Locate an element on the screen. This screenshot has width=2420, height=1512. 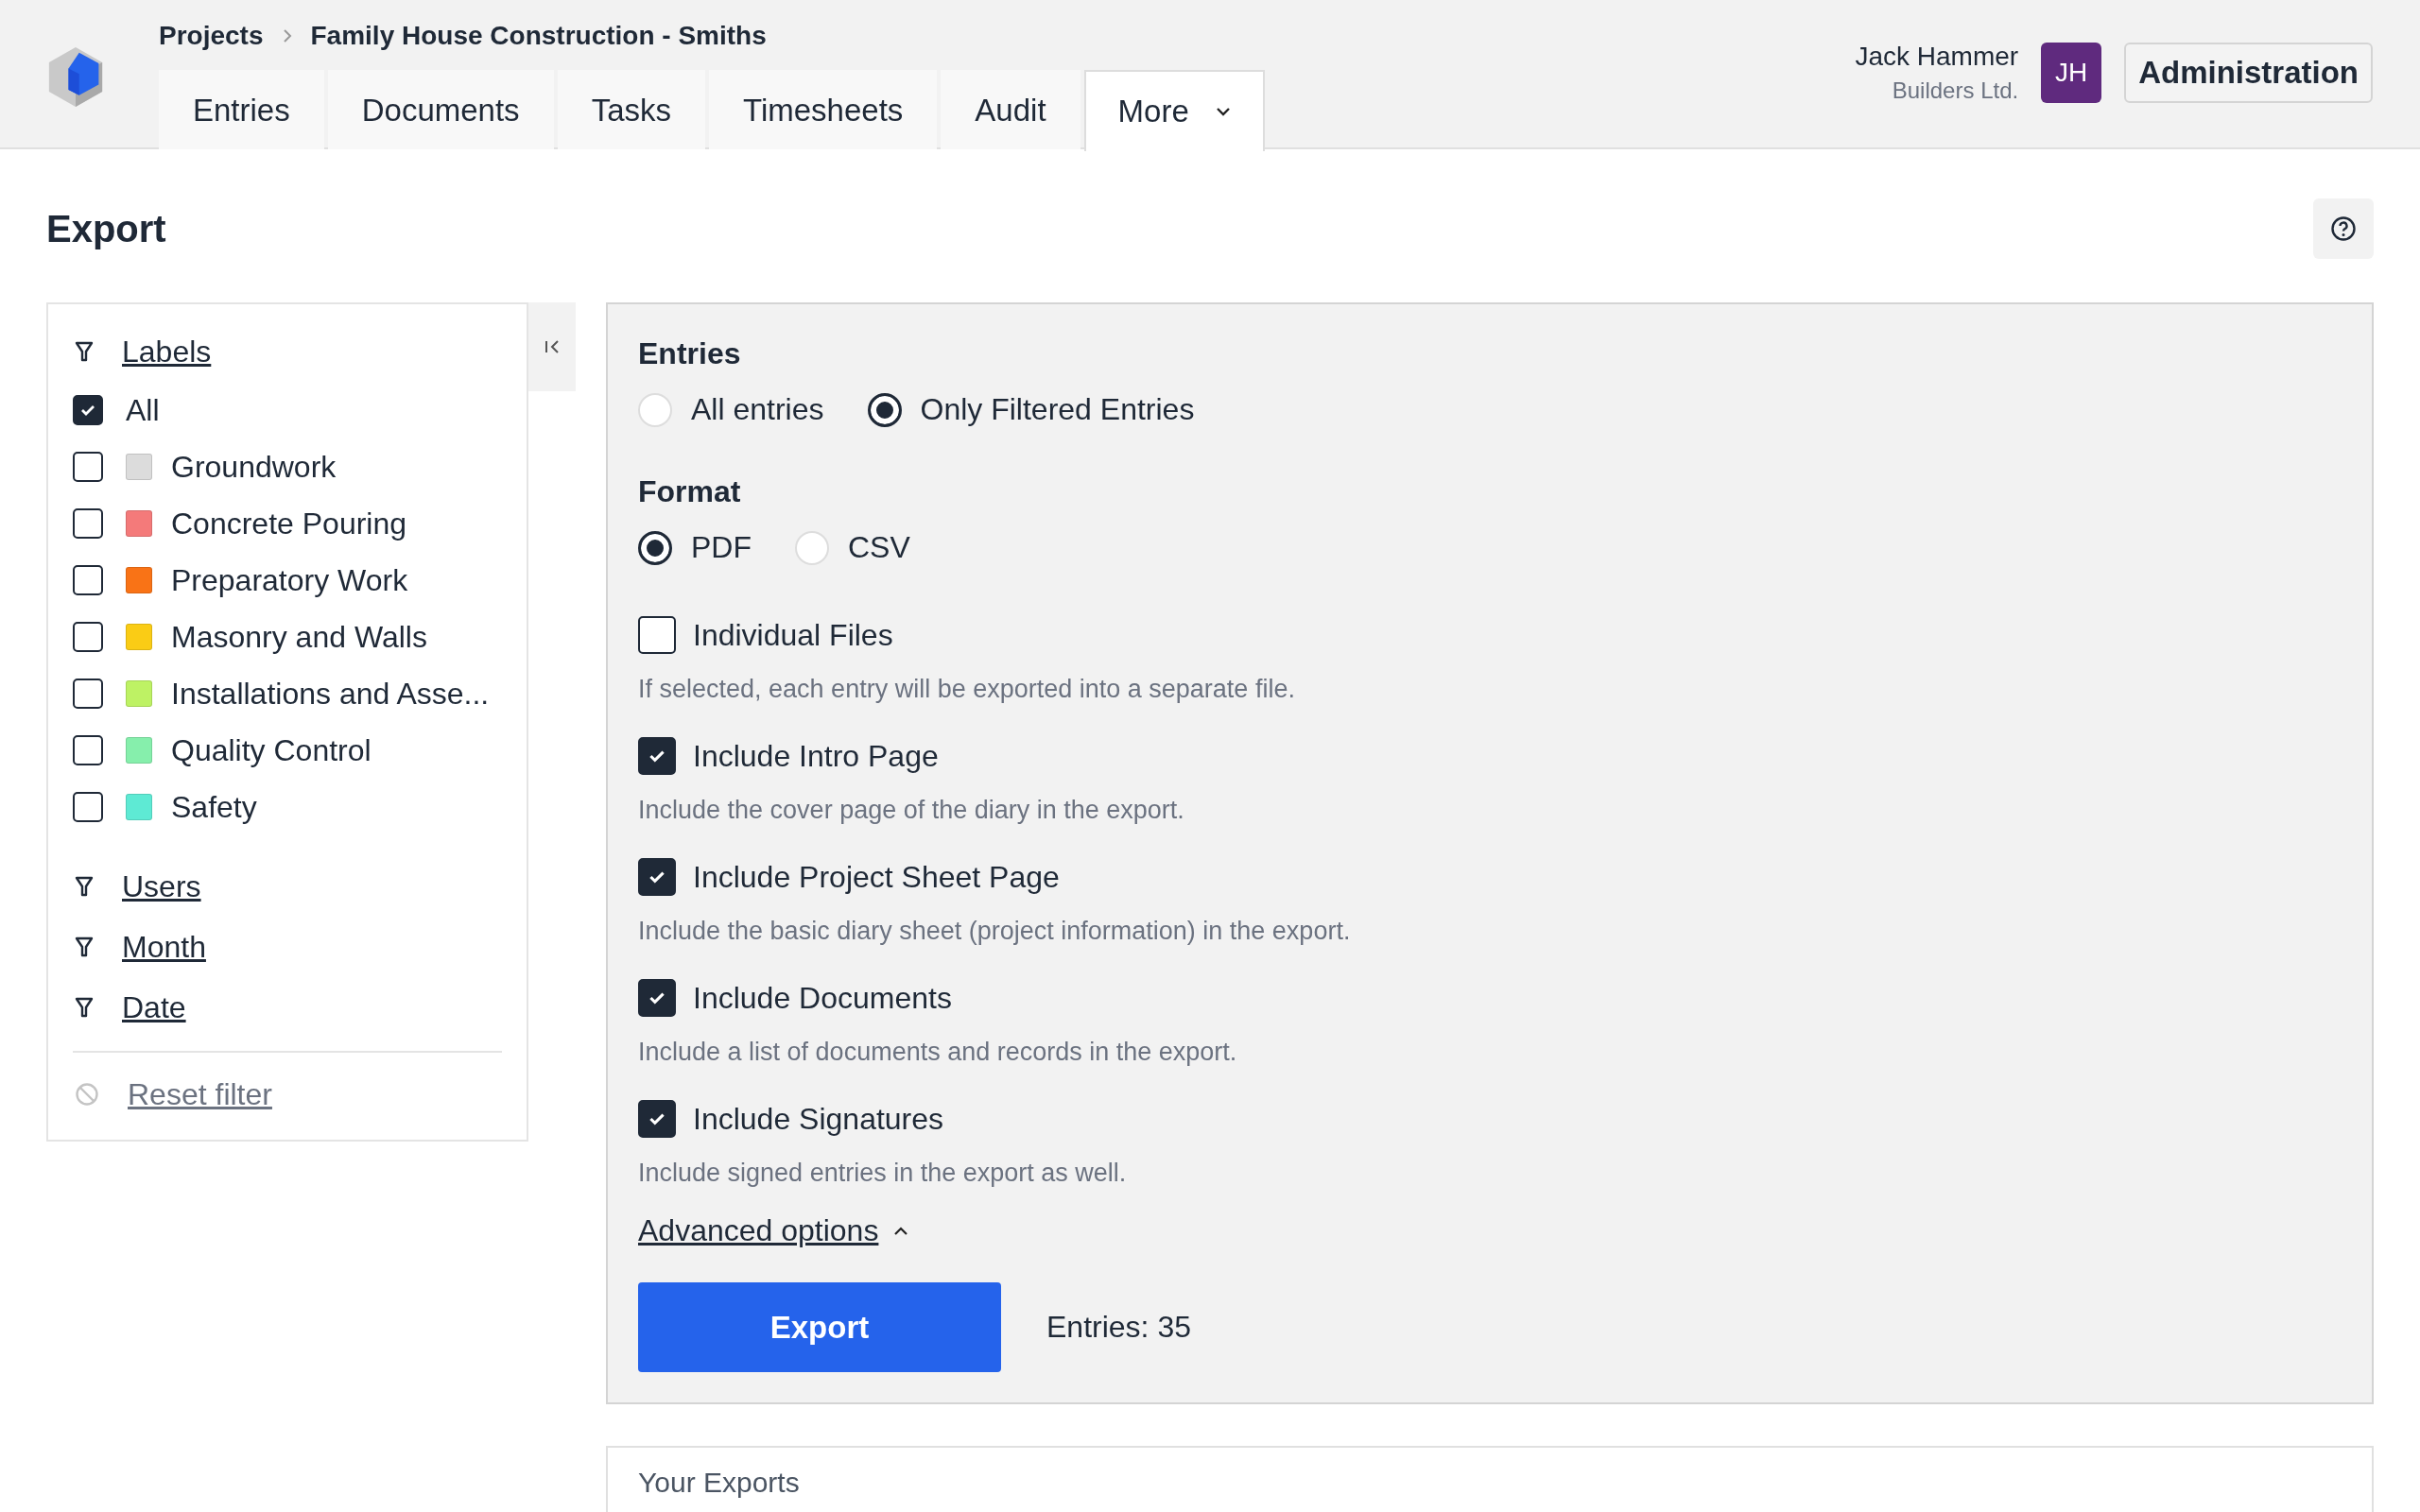
nav-tab: Documents is located at coordinates (440, 109).